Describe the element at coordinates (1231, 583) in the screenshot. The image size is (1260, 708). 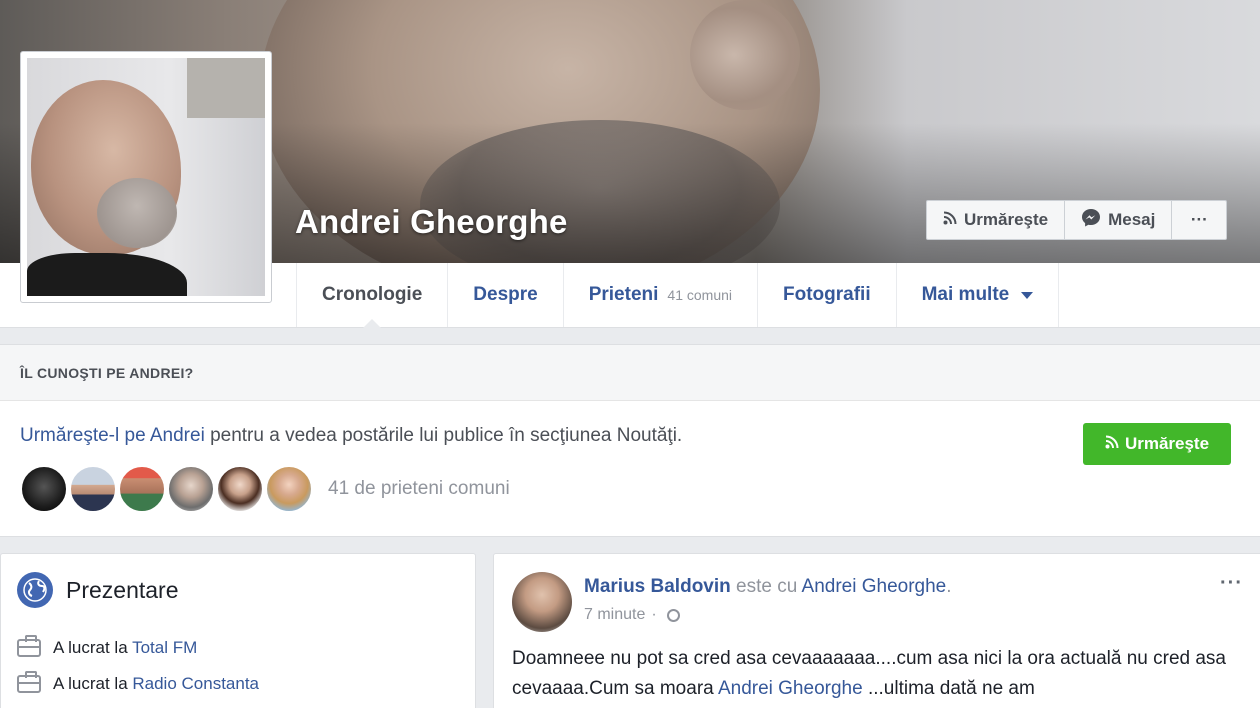
I see `post-options-button: ···` at that location.